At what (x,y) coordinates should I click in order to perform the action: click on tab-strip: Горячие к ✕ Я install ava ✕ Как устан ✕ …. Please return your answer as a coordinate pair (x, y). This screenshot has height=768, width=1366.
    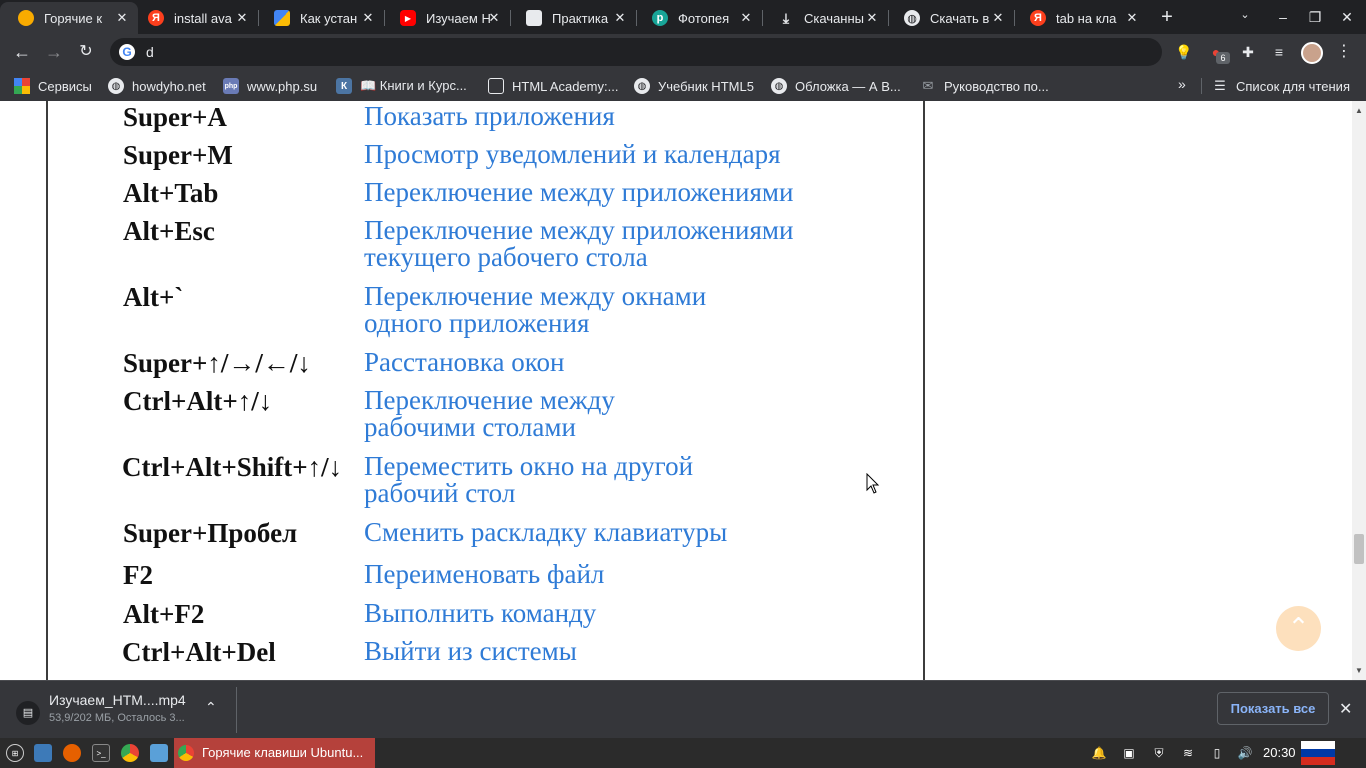
    Looking at the image, I should click on (683, 17).